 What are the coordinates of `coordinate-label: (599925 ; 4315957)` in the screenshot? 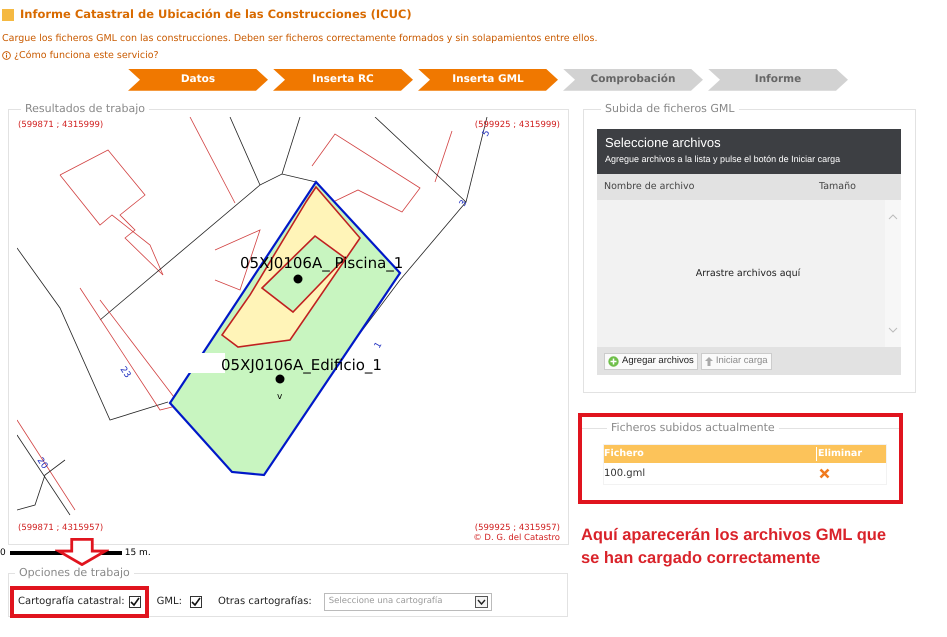 It's located at (517, 528).